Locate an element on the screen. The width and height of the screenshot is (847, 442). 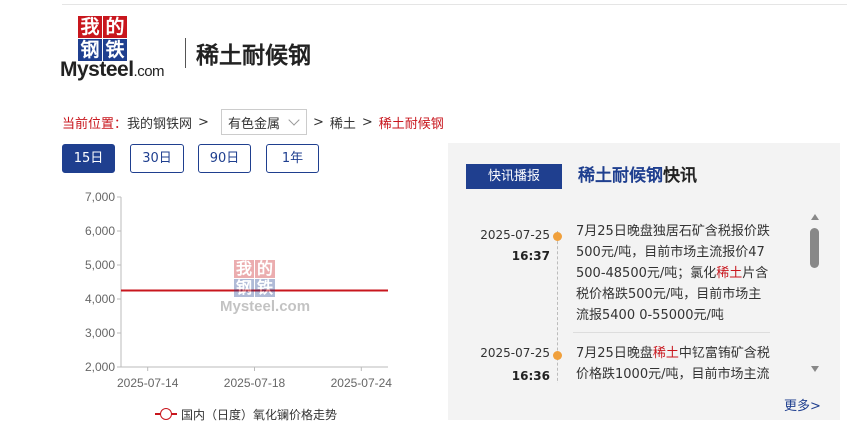
news-title-keyword: 稀土耐候钢 is located at coordinates (620, 176).